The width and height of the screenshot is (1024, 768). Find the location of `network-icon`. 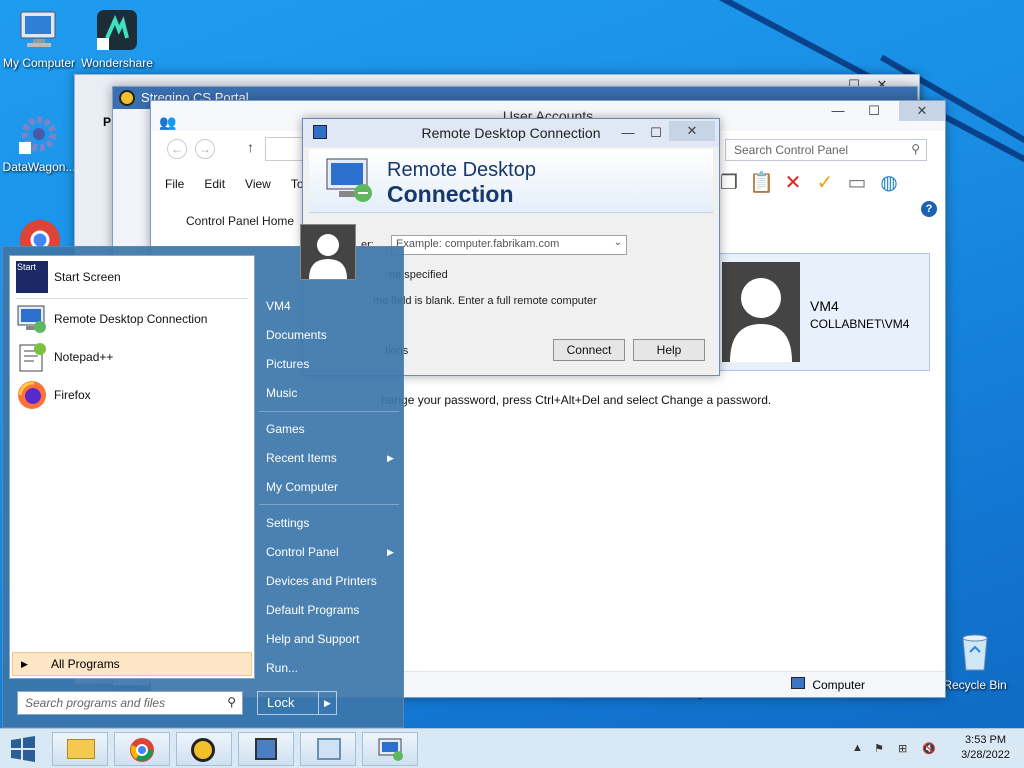

network-icon is located at coordinates (266, 749).